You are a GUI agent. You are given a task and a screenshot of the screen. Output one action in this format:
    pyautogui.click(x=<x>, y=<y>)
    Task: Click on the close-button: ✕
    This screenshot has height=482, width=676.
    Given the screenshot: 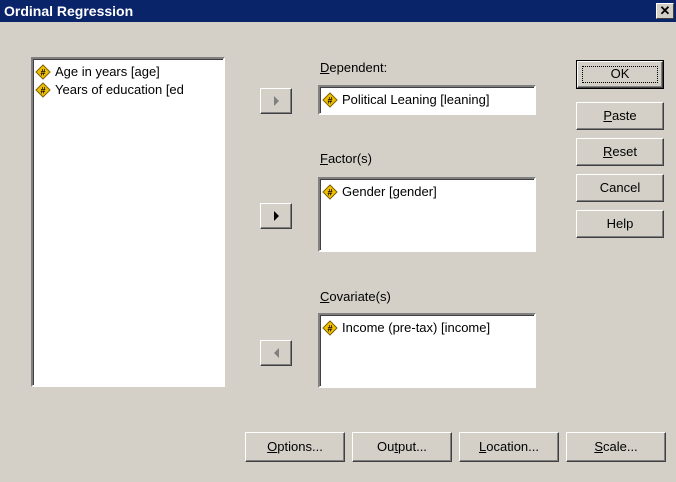 What is the action you would take?
    pyautogui.click(x=665, y=11)
    